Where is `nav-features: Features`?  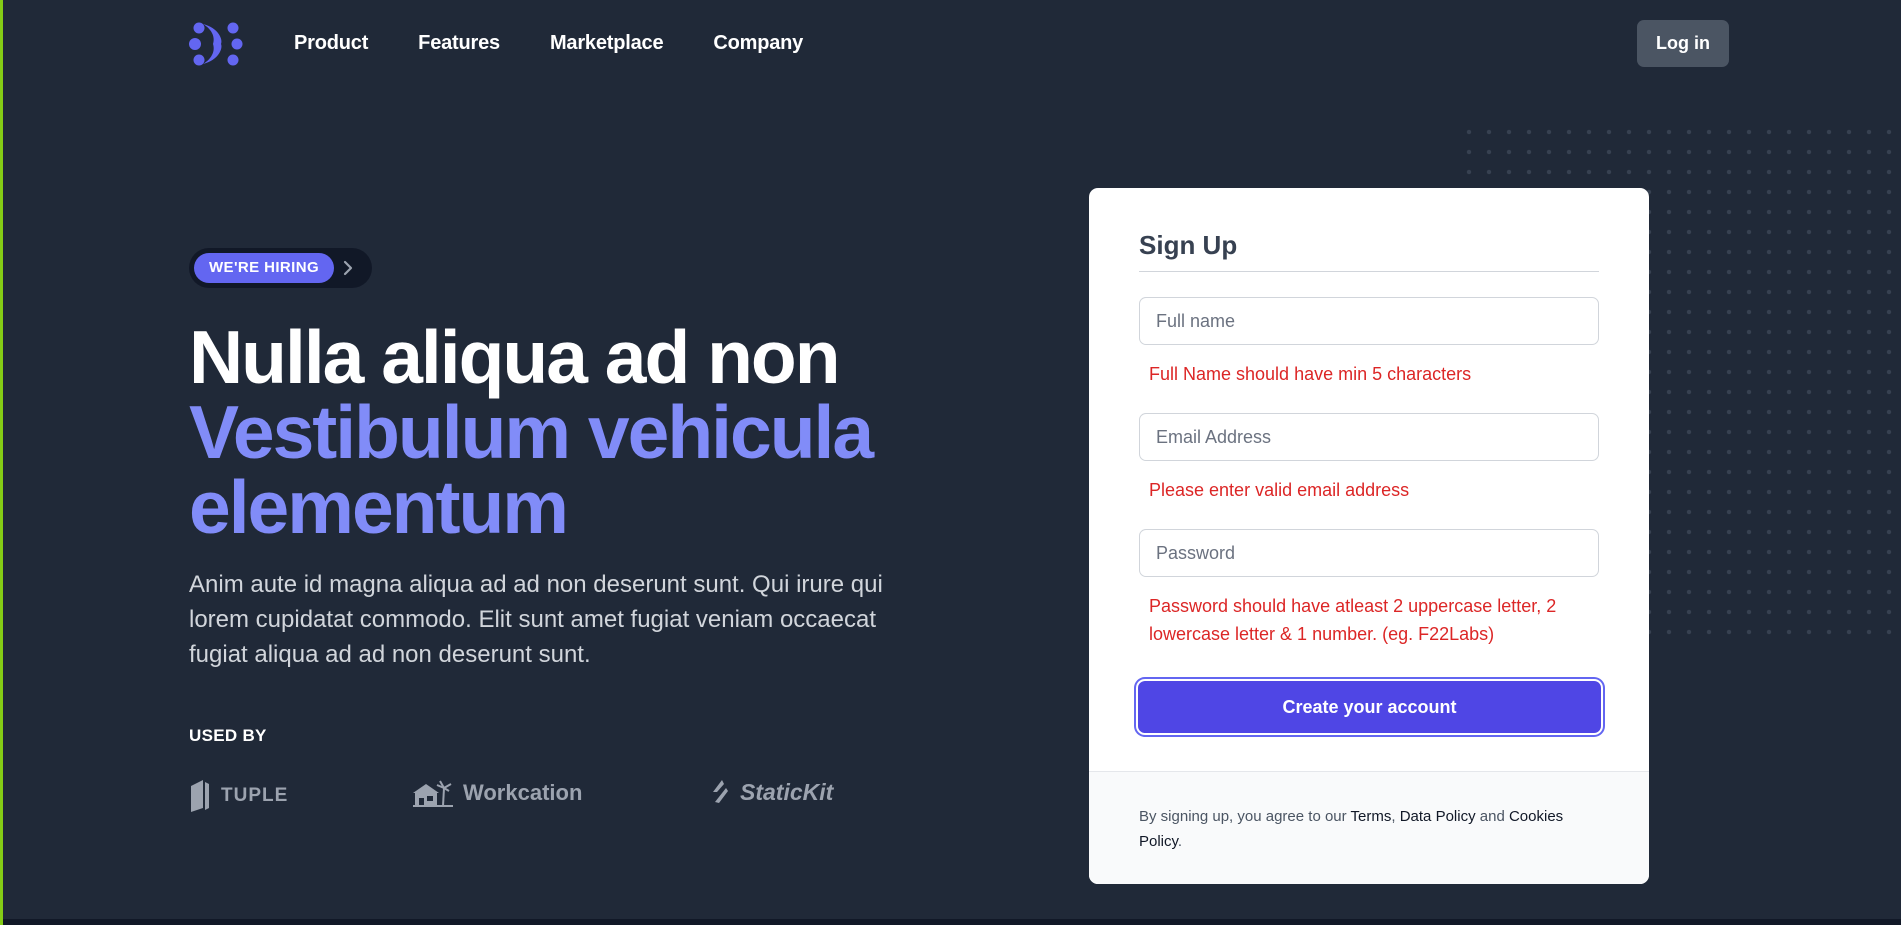
nav-features: Features is located at coordinates (459, 43).